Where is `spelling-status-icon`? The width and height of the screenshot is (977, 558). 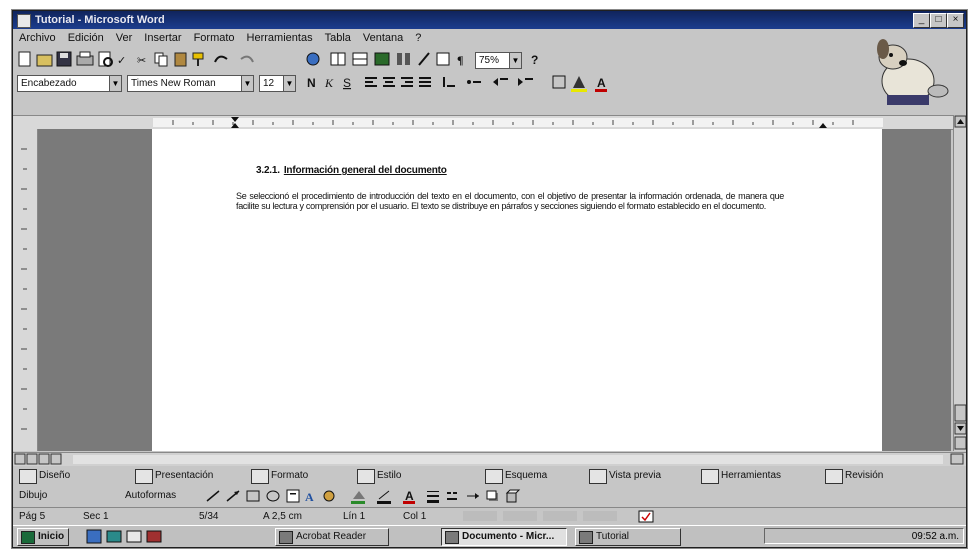 spelling-status-icon is located at coordinates (646, 516).